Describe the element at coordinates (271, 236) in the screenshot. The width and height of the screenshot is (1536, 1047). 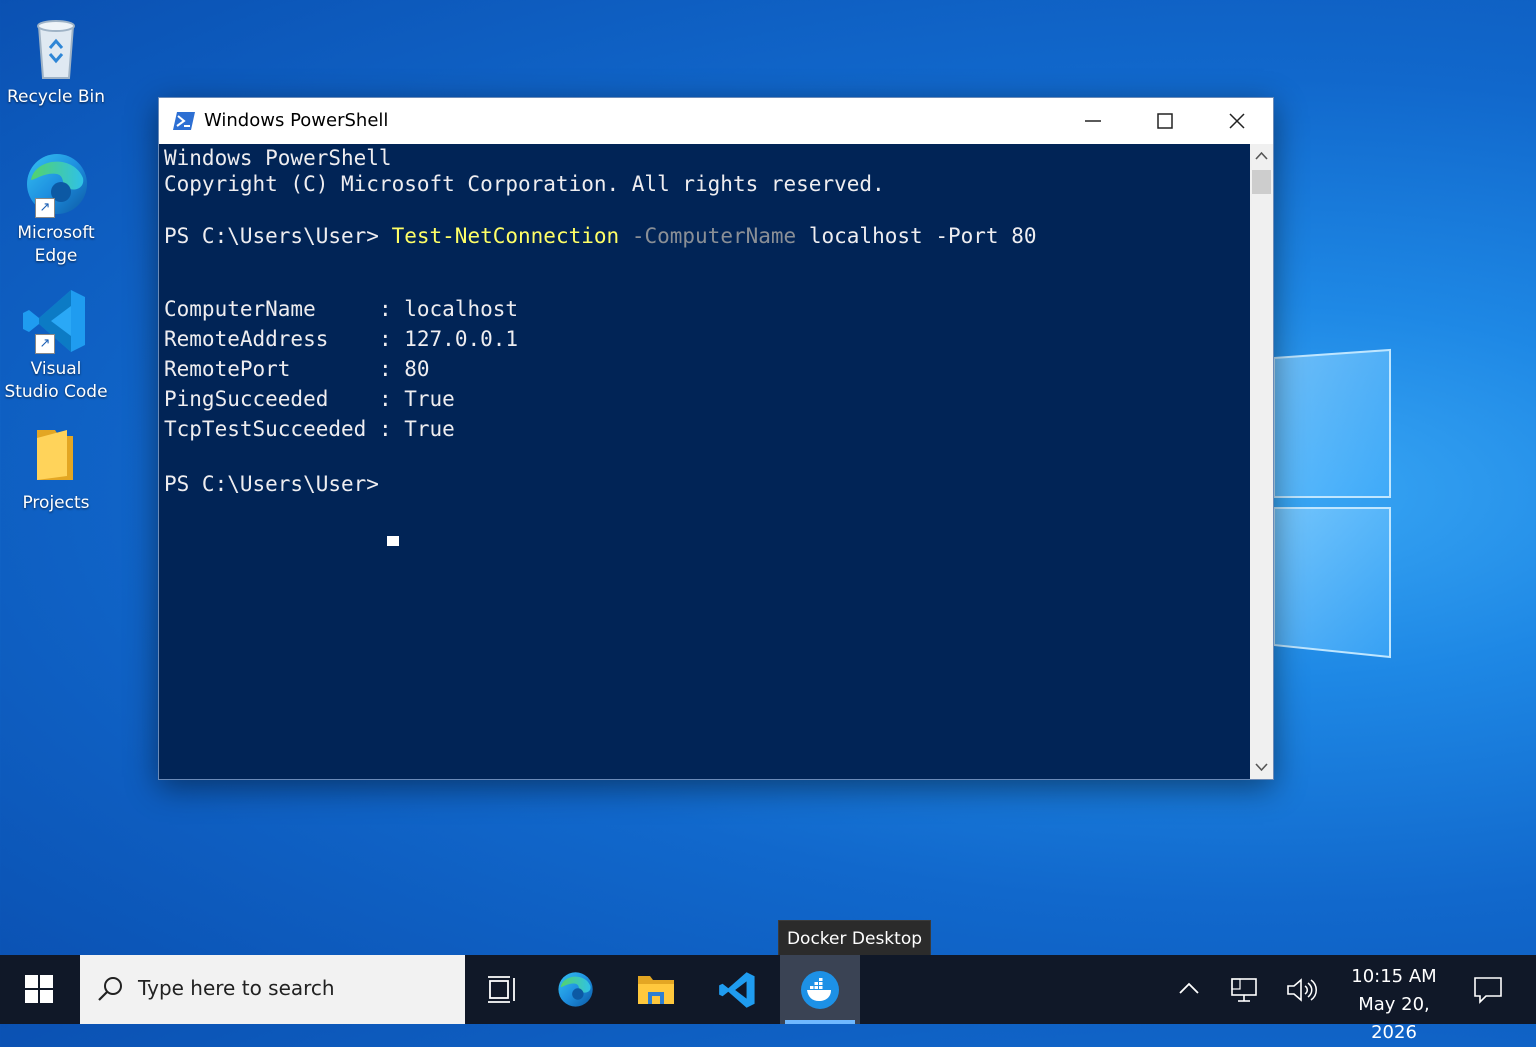
I see `prompt: PS C:\Users\User>` at that location.